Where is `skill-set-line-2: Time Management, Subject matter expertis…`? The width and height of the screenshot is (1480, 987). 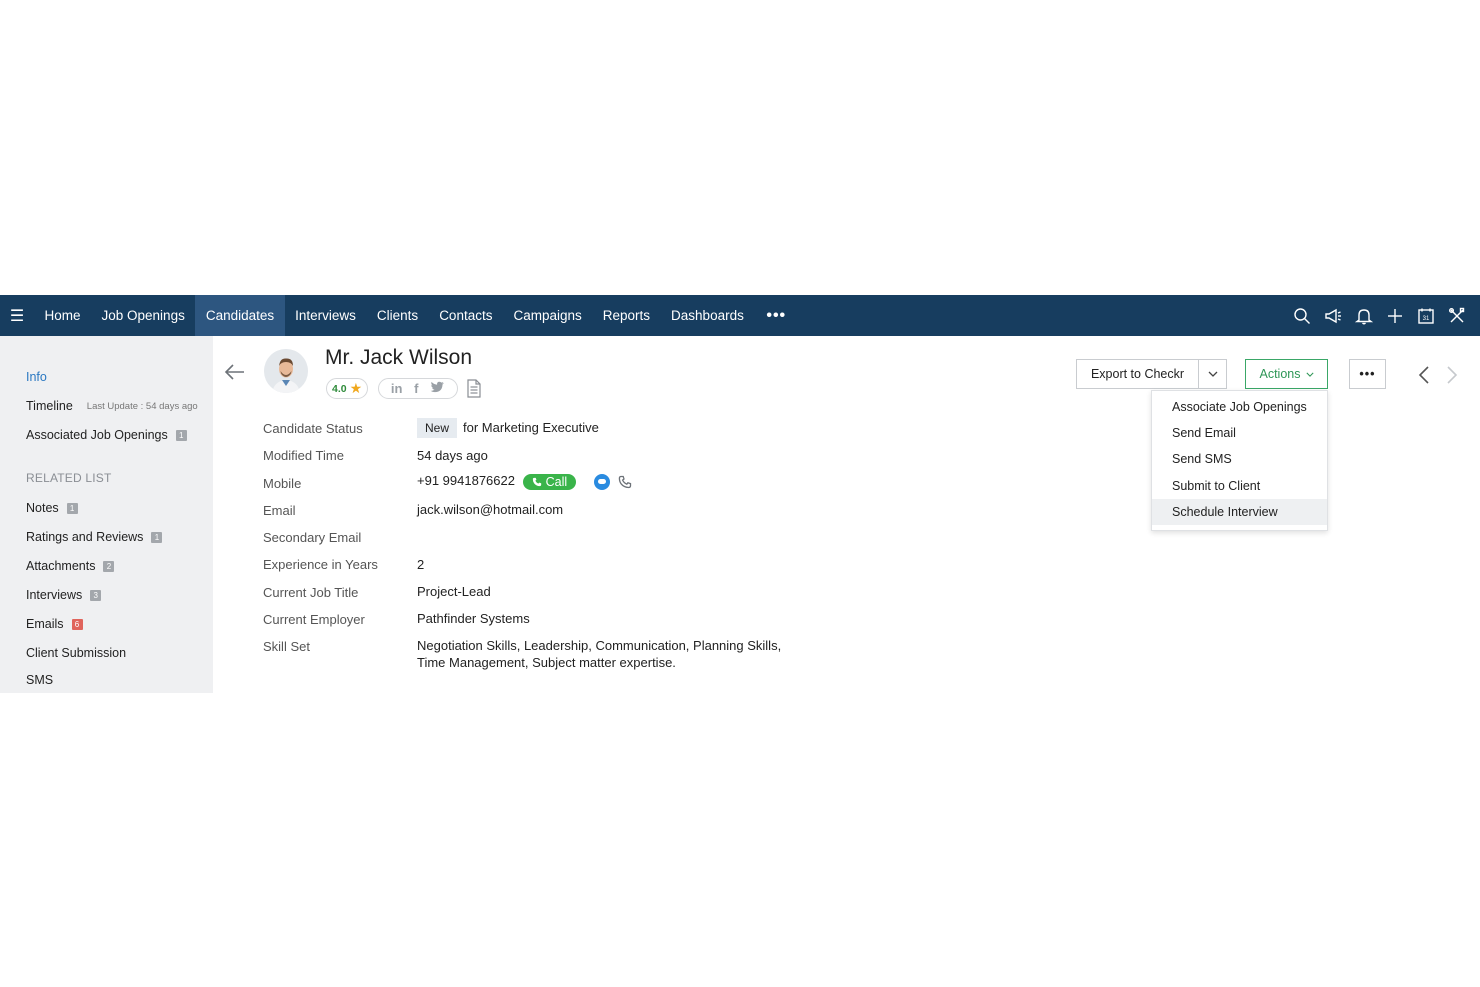
skill-set-line-2: Time Management, Subject matter expertis… is located at coordinates (546, 662).